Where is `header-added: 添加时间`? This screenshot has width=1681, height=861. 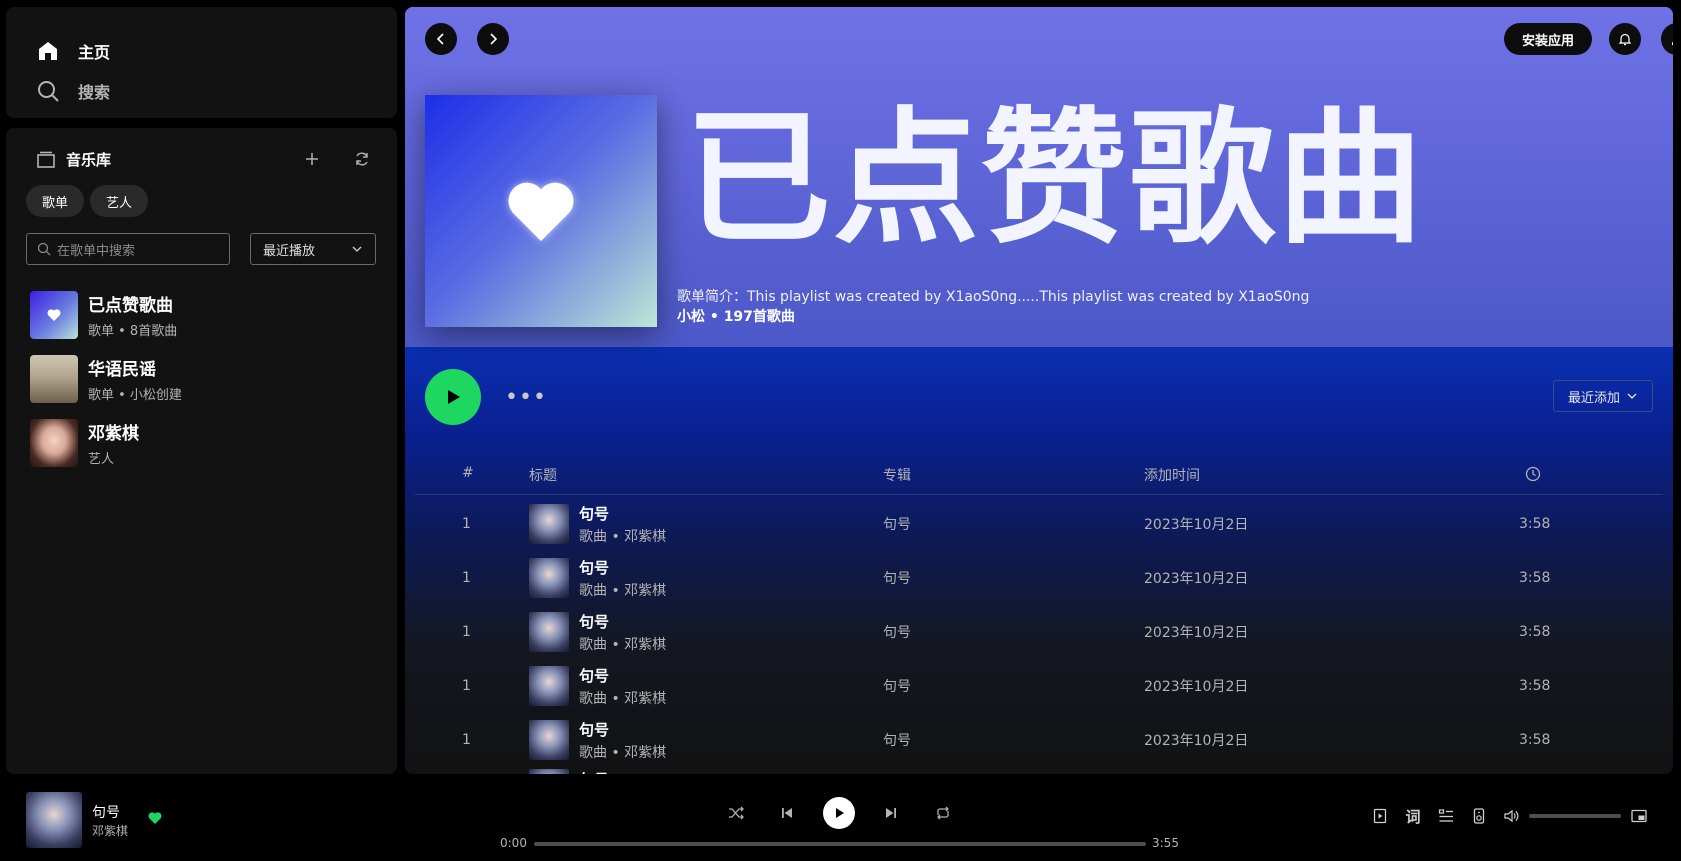 header-added: 添加时间 is located at coordinates (1172, 476).